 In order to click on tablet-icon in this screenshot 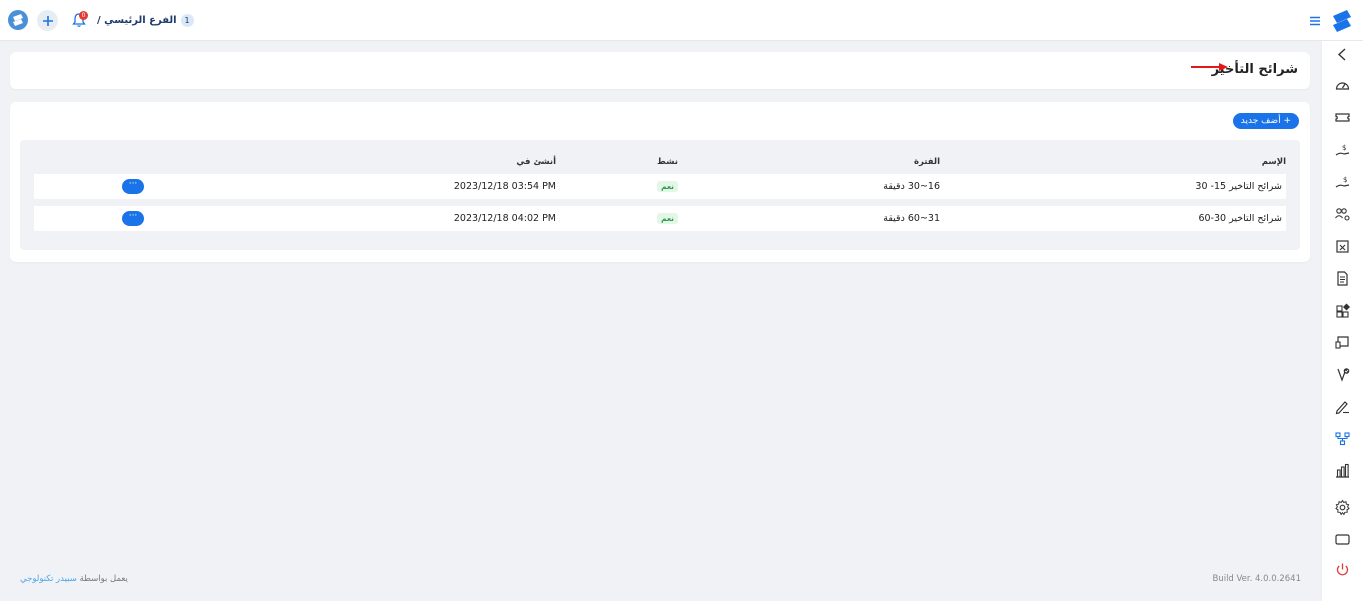, I will do `click(1342, 539)`.